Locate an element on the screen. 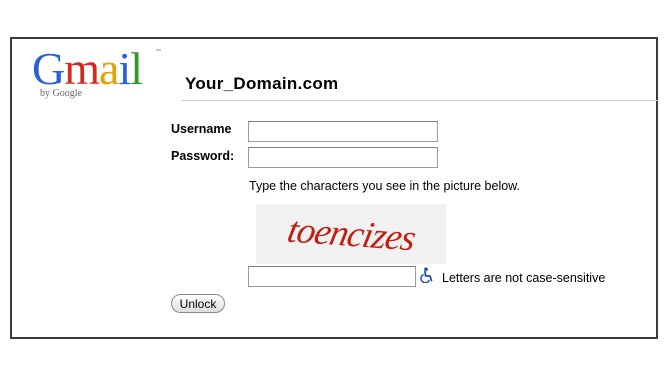 This screenshot has width=670, height=377. wheelchair-icon is located at coordinates (427, 275).